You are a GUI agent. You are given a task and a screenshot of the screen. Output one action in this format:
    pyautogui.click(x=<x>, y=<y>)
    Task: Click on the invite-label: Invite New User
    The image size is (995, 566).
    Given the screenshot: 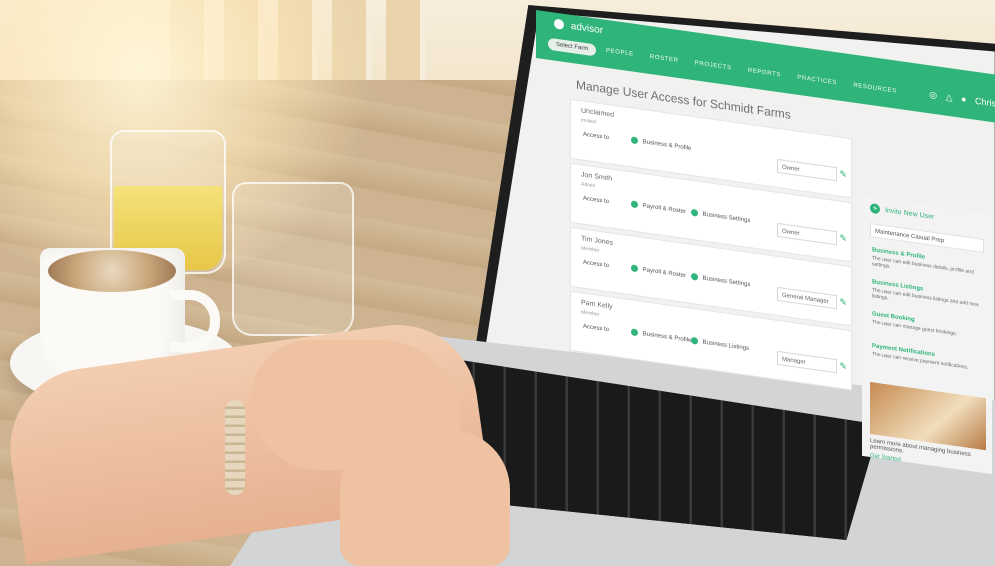 What is the action you would take?
    pyautogui.click(x=909, y=214)
    